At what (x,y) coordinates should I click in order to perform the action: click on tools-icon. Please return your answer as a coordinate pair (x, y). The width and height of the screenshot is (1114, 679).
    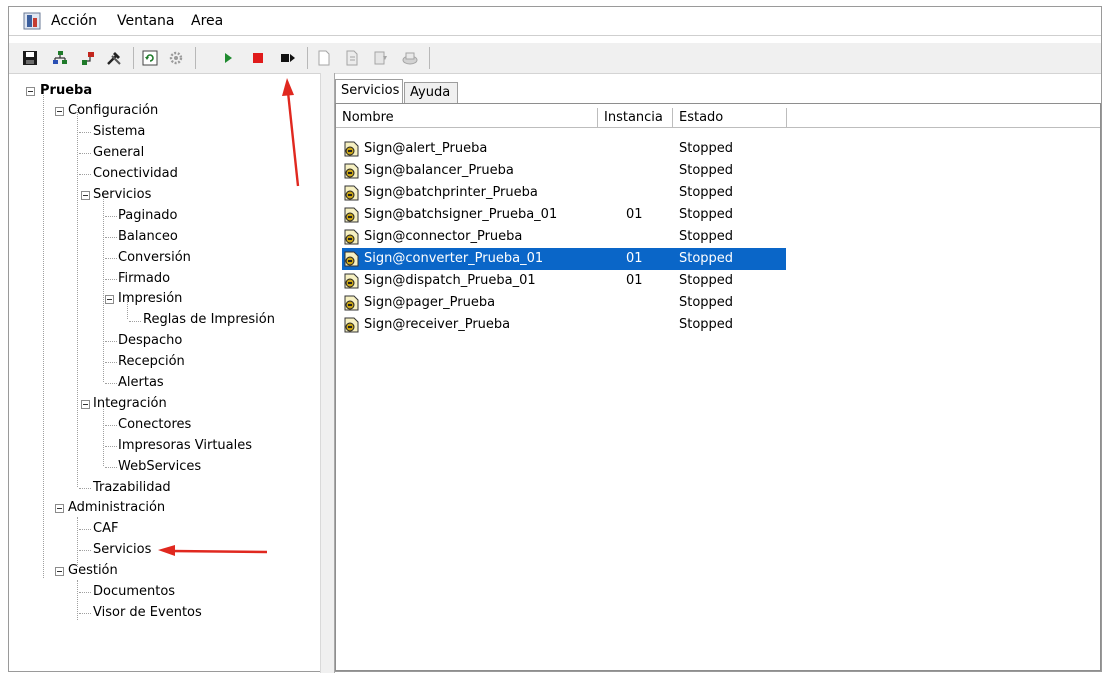
    Looking at the image, I should click on (114, 58).